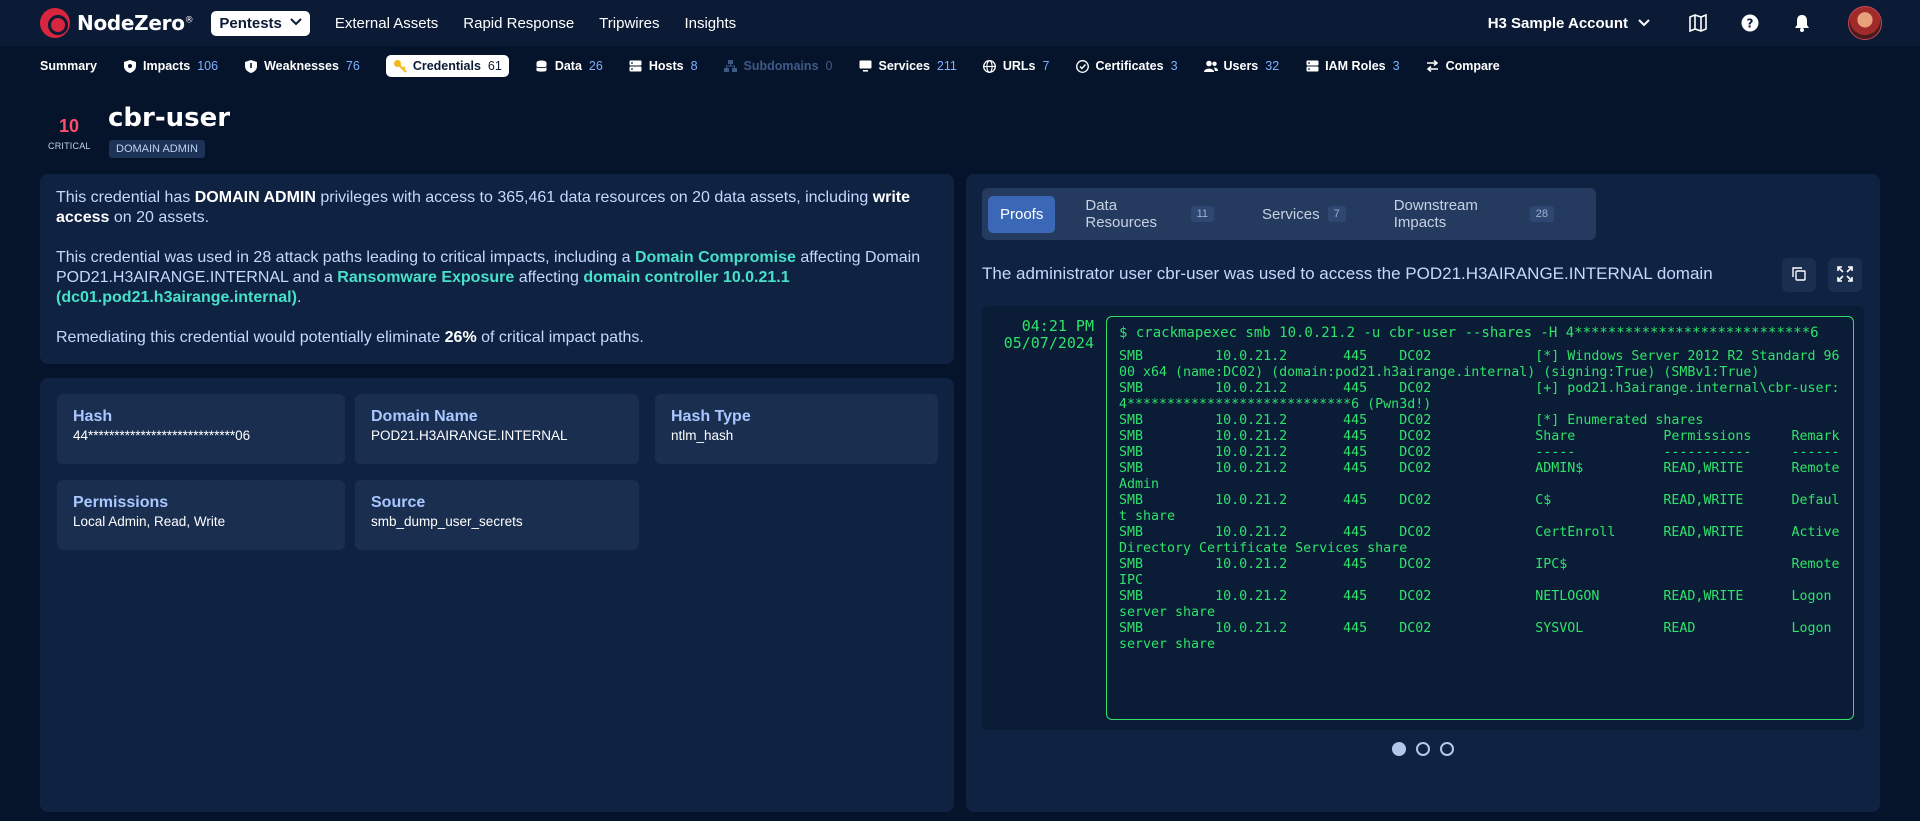 Image resolution: width=1920 pixels, height=821 pixels. I want to click on nav-item-insights: Insights, so click(710, 23).